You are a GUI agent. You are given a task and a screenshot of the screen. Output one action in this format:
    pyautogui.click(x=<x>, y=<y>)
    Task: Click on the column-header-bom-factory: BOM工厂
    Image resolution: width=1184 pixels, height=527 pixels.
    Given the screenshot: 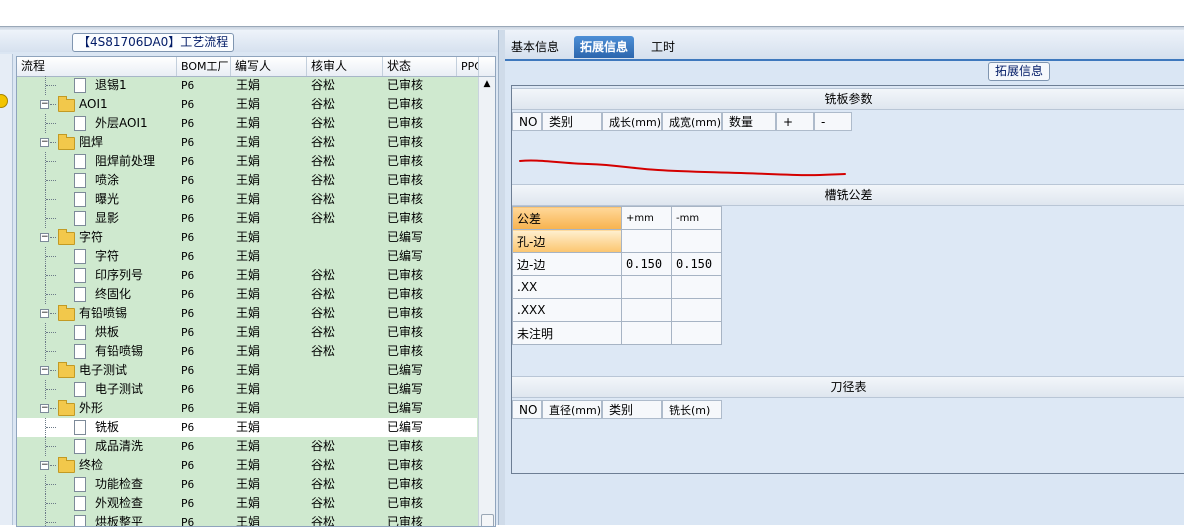 What is the action you would take?
    pyautogui.click(x=204, y=66)
    